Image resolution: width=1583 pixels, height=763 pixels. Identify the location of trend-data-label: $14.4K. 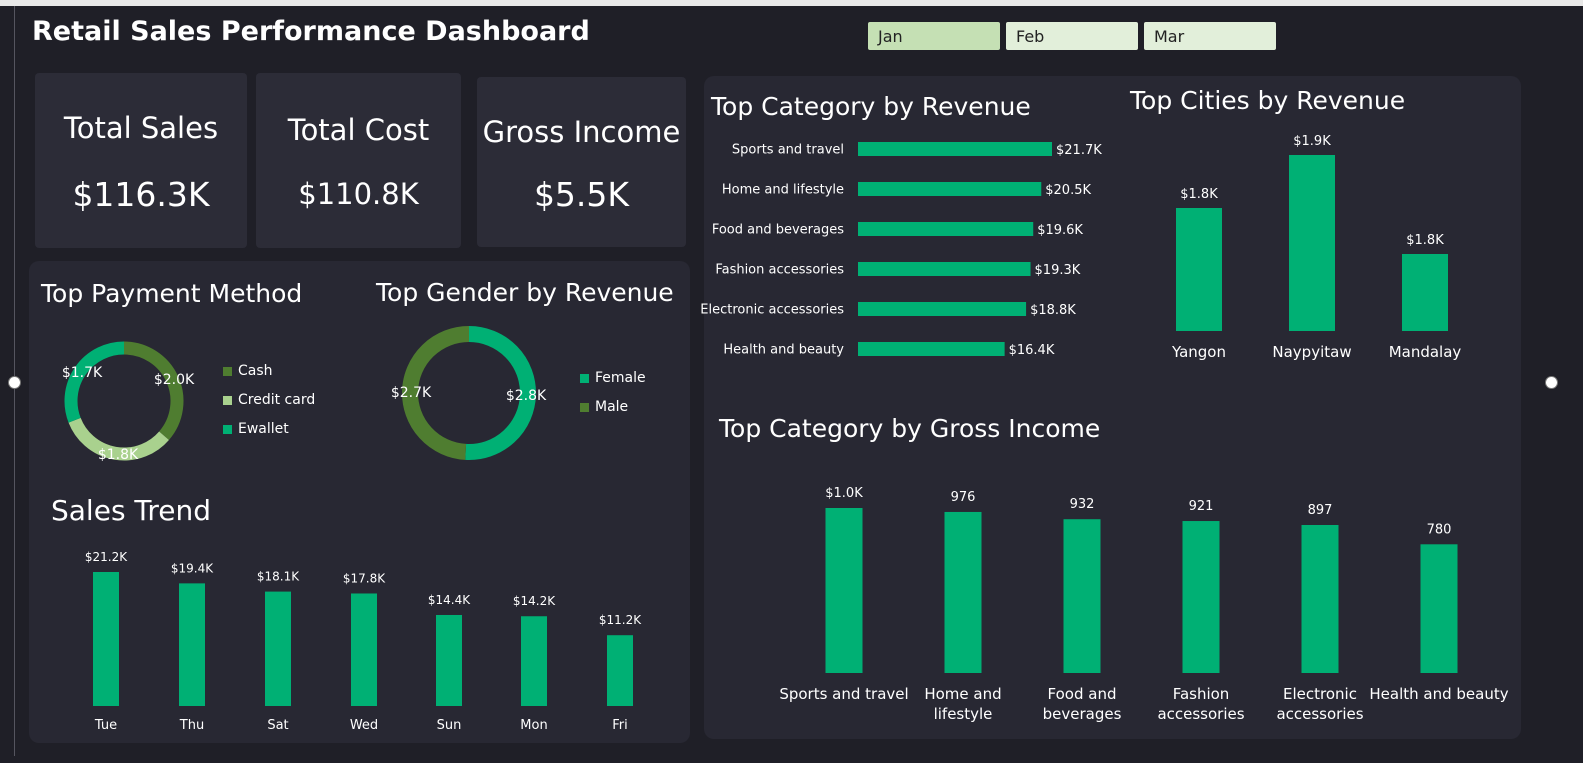
(449, 600).